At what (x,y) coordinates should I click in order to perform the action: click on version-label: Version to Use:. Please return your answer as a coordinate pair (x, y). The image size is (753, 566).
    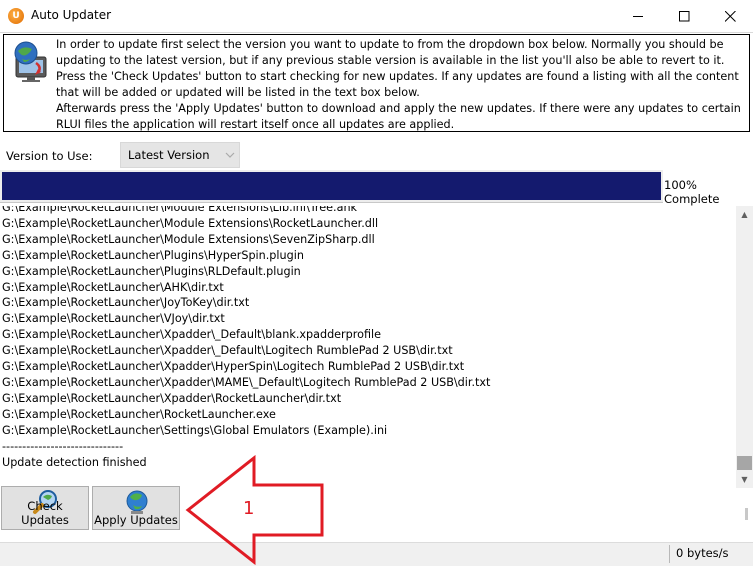
    Looking at the image, I should click on (49, 156).